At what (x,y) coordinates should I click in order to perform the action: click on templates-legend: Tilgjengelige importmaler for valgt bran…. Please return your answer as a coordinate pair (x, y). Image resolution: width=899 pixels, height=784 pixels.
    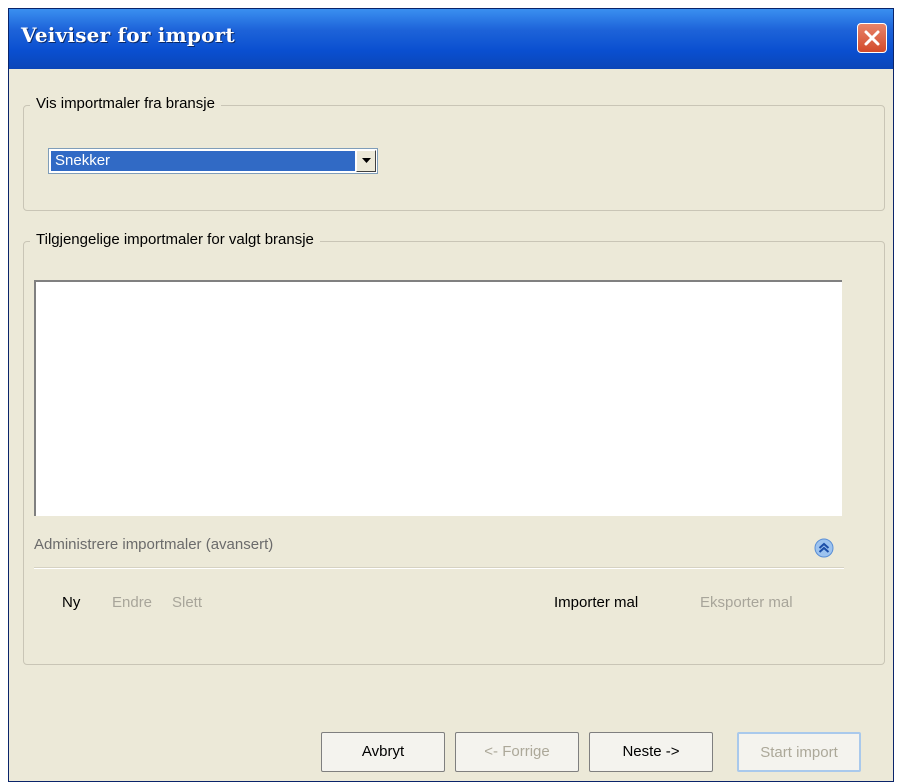
    Looking at the image, I should click on (175, 239).